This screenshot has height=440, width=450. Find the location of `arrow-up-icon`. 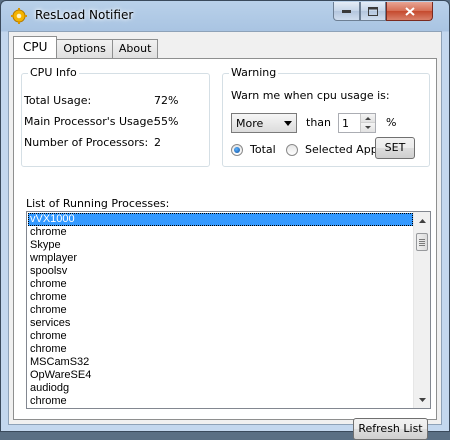

arrow-up-icon is located at coordinates (368, 118).